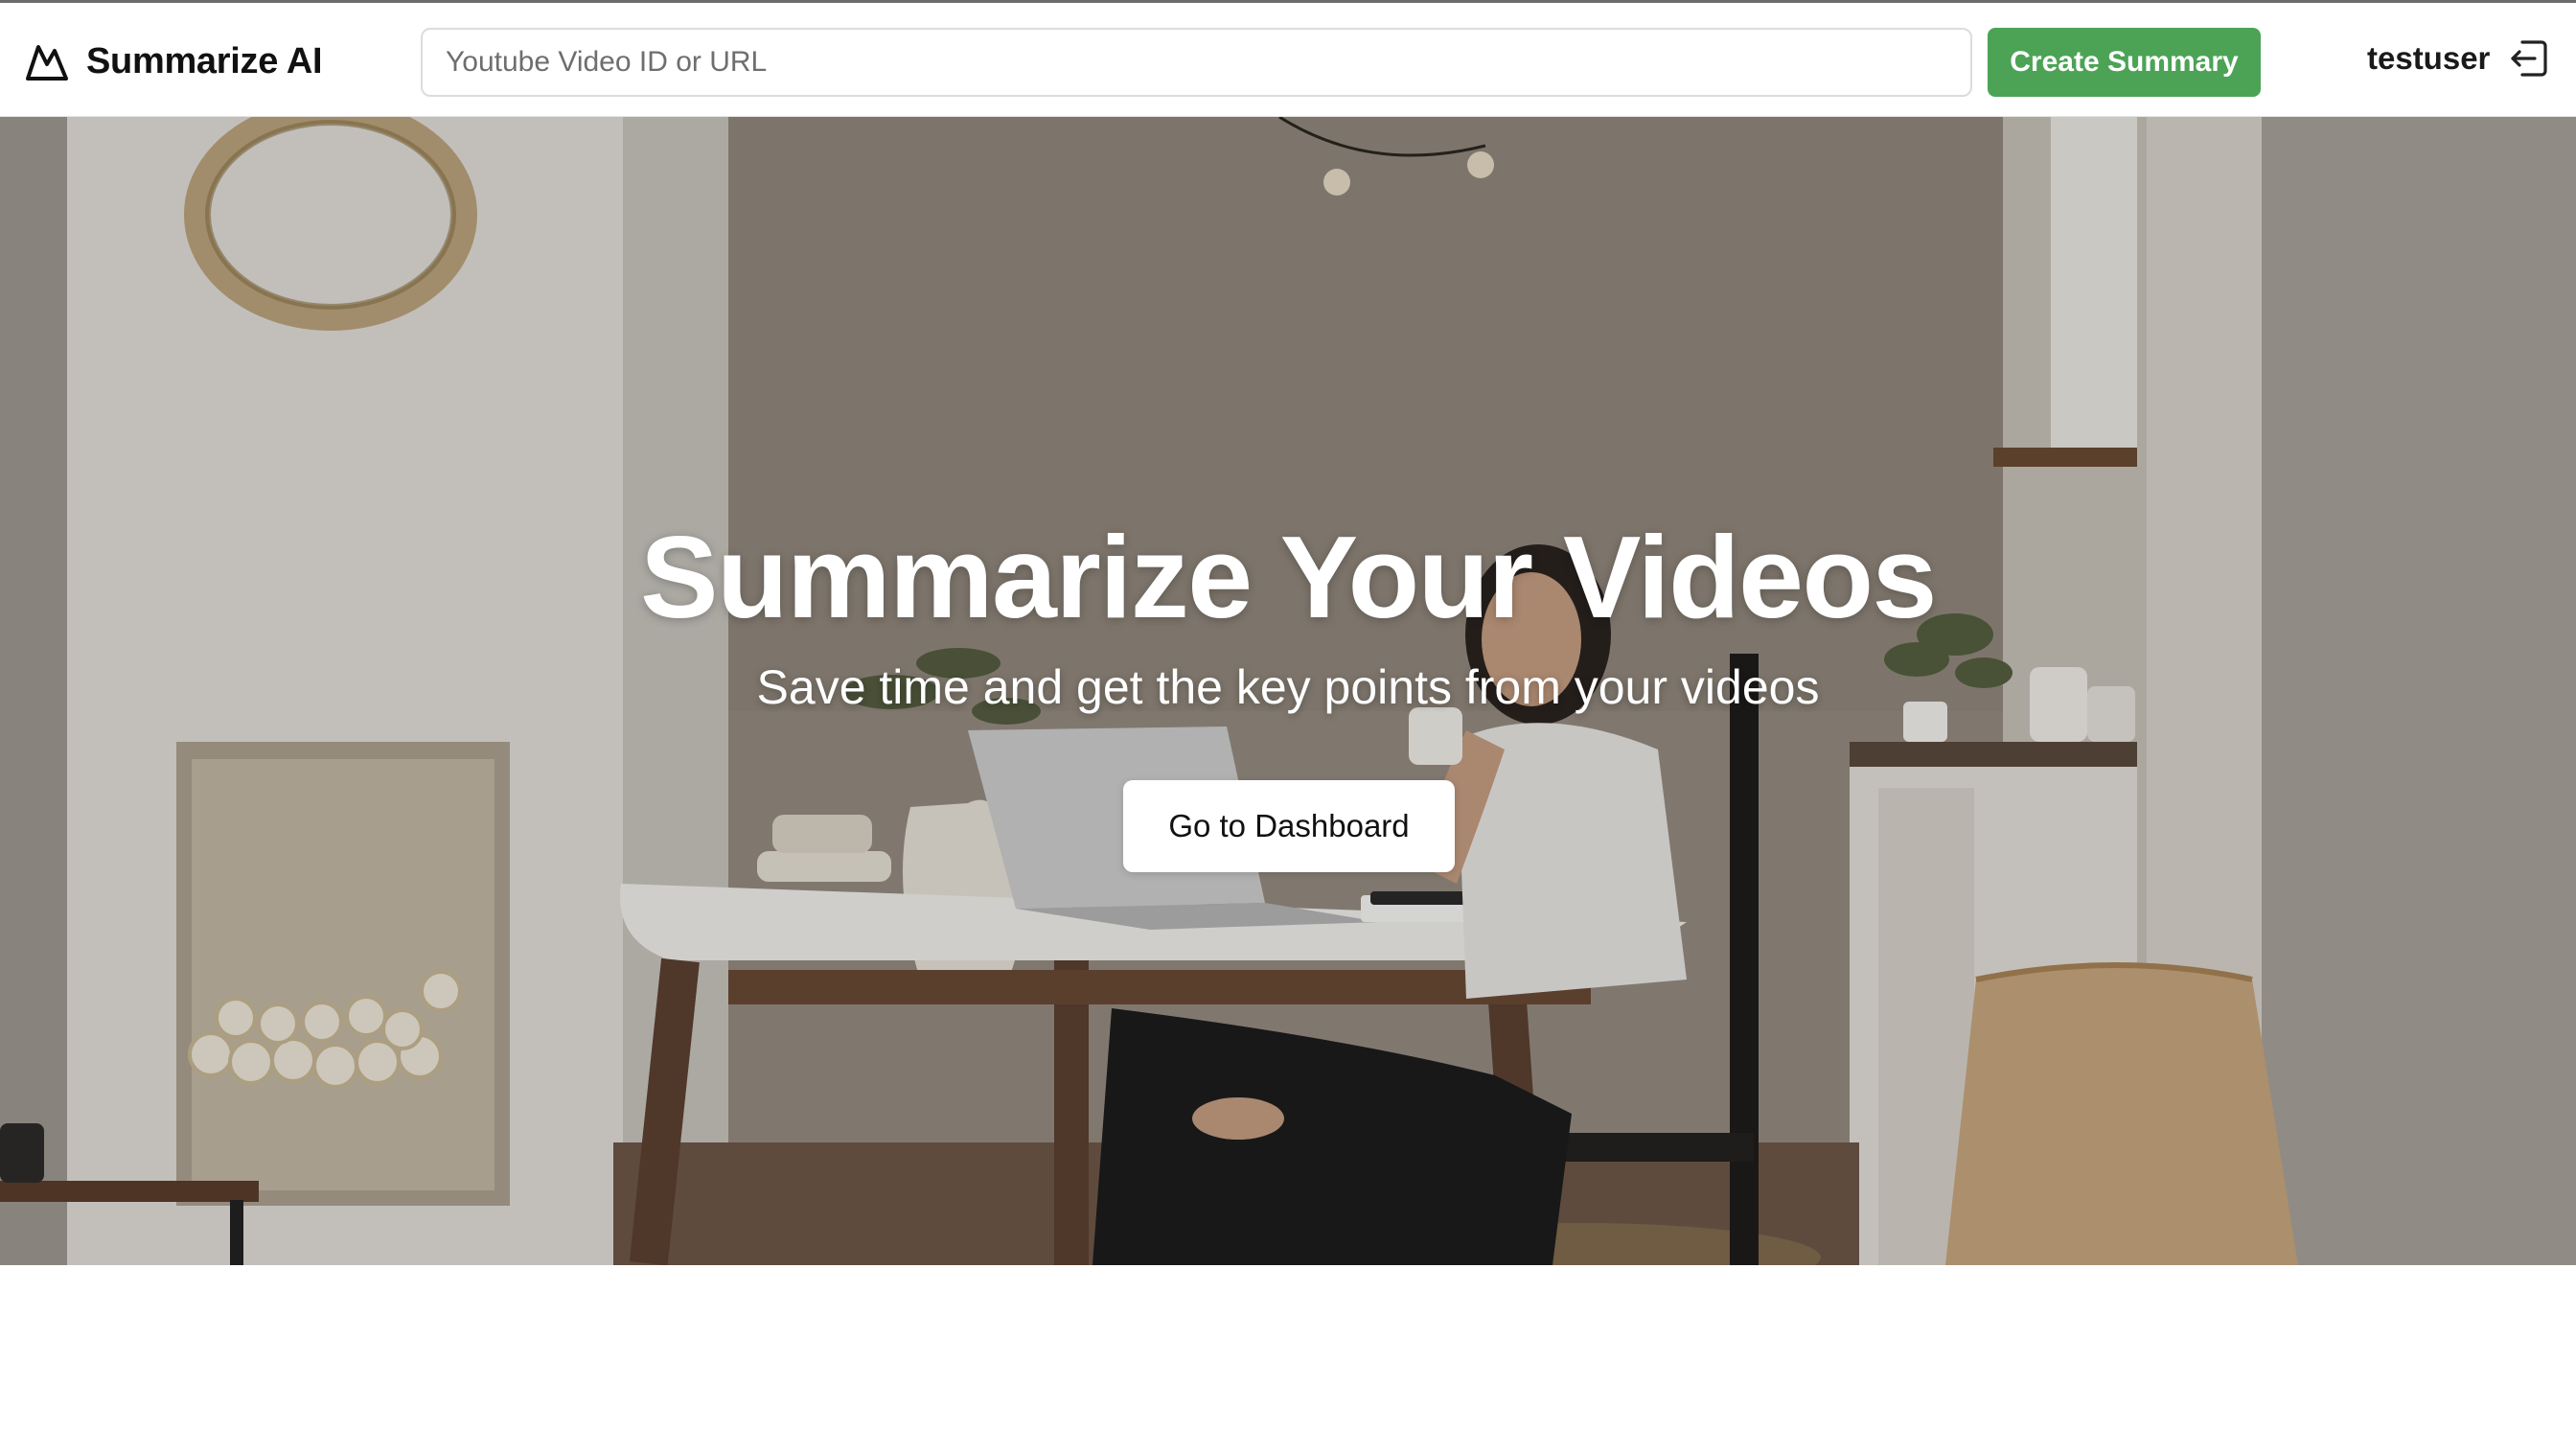  Describe the element at coordinates (2429, 58) in the screenshot. I see `username: testuser` at that location.